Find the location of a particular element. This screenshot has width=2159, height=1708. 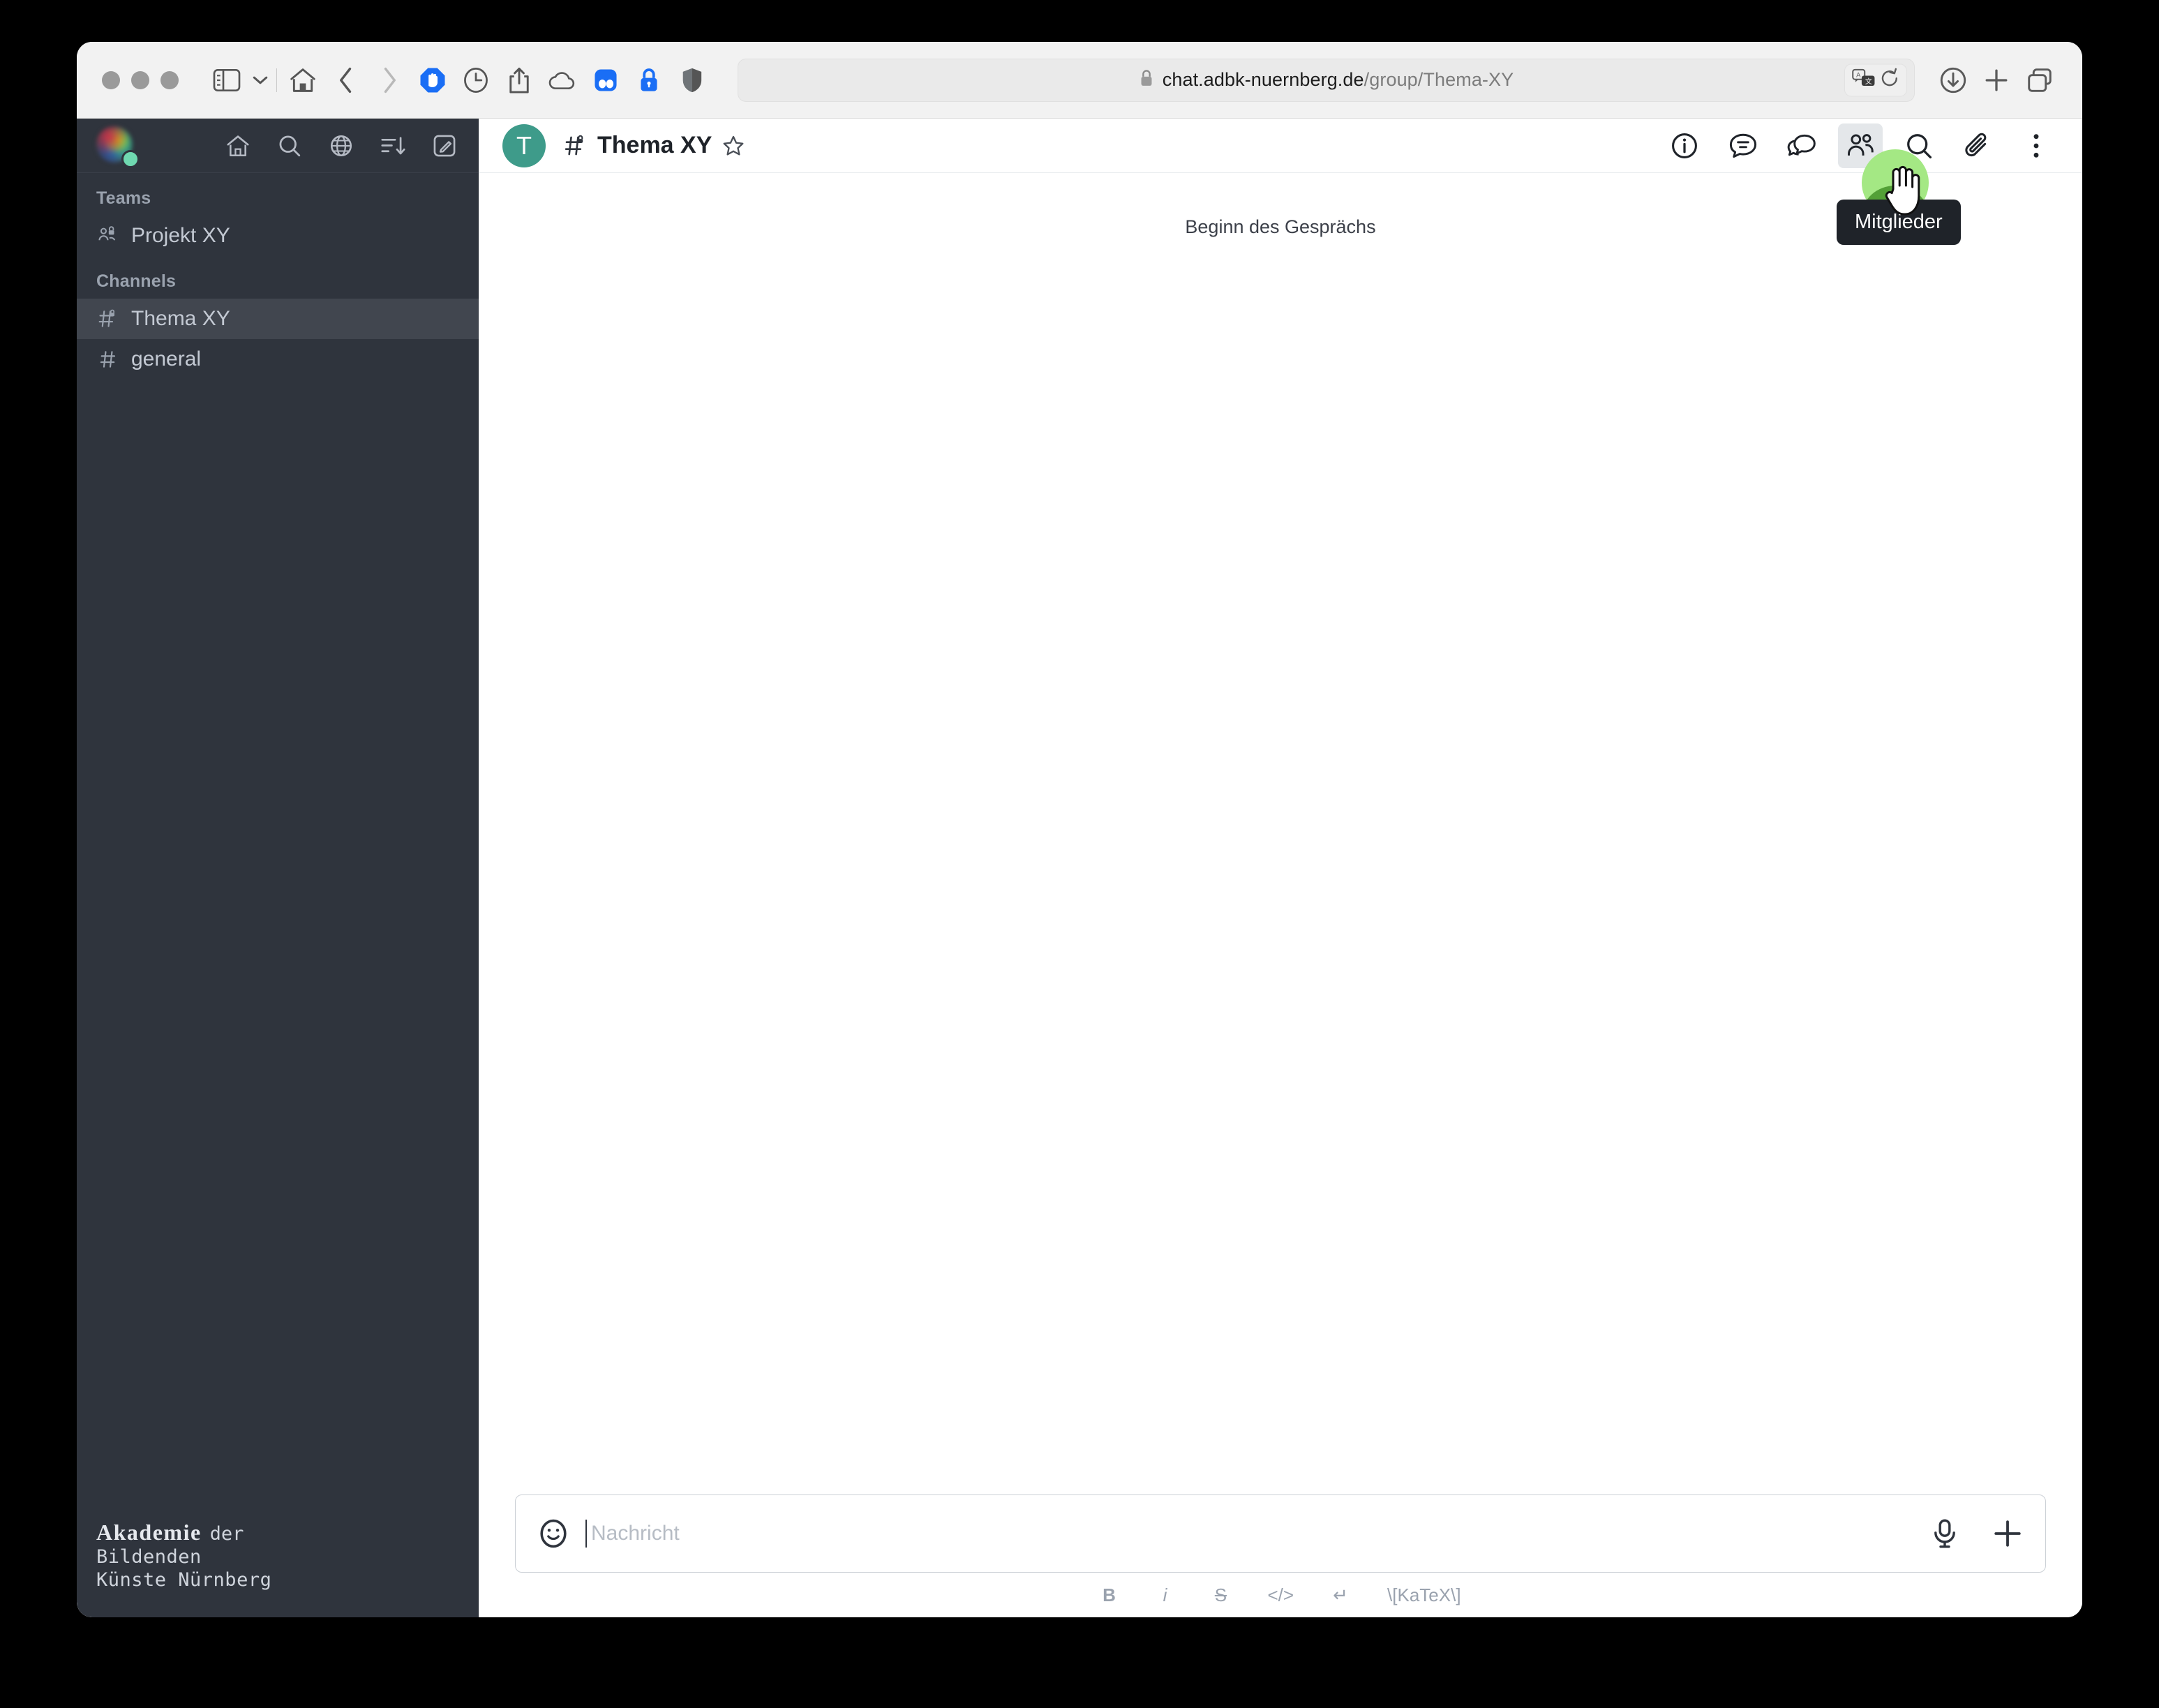

format-multiline-button: ↵ is located at coordinates (1340, 1595).